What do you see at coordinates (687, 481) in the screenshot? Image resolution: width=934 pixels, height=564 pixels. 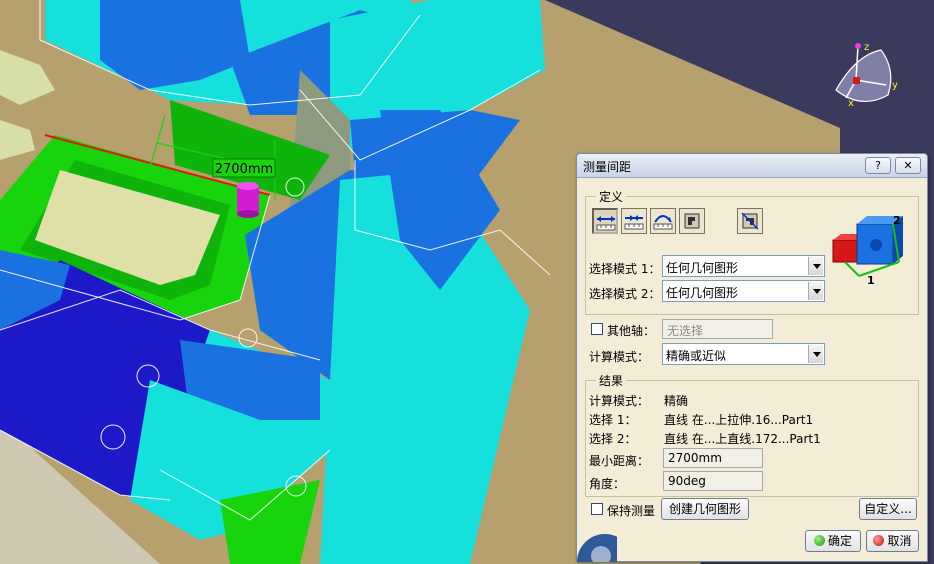 I see `angle-value: 90deg` at bounding box center [687, 481].